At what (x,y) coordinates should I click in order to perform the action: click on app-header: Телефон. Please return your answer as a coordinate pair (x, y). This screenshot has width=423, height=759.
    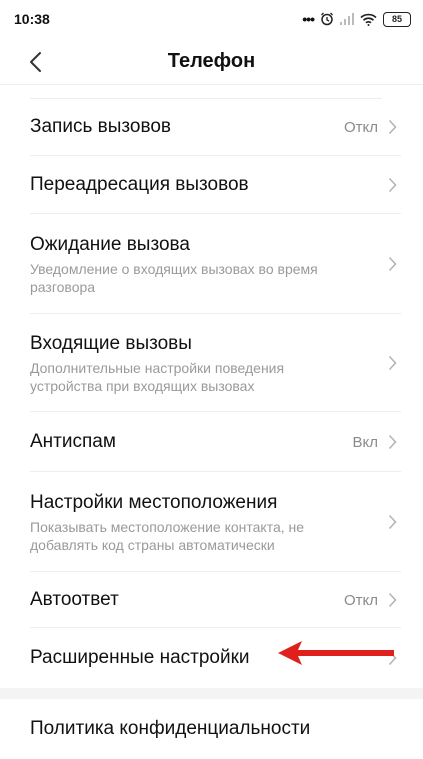
    Looking at the image, I should click on (211, 61).